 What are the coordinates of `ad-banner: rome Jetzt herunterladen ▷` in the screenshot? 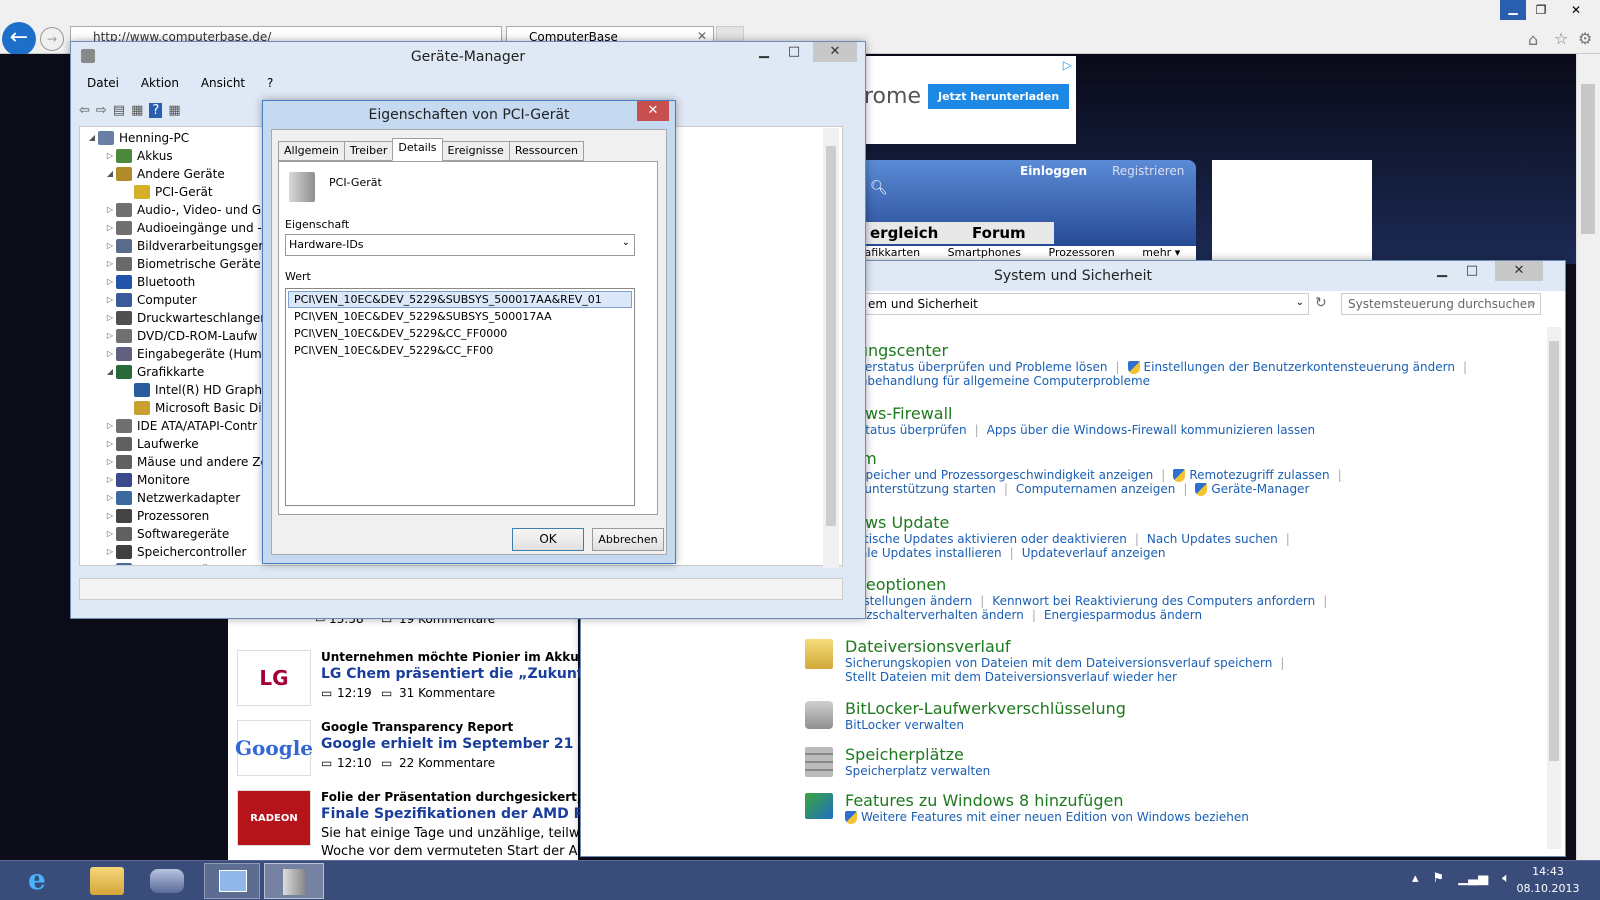 It's located at (968, 100).